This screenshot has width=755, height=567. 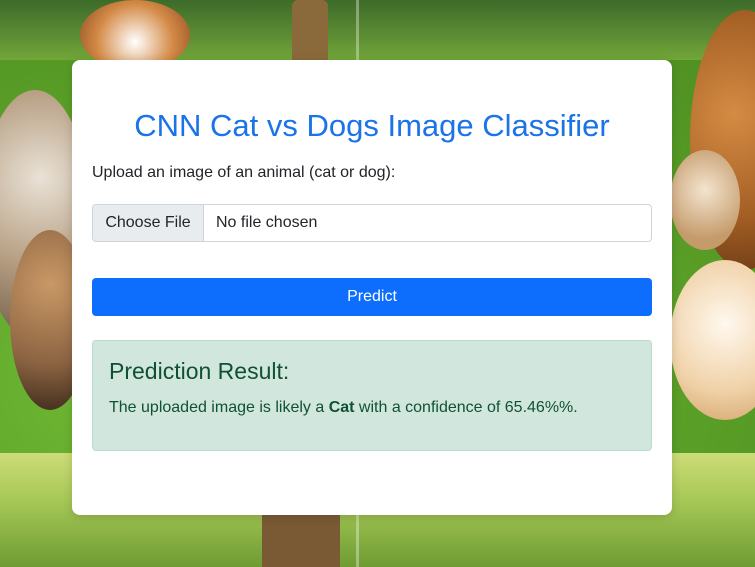 I want to click on result-heading: Prediction Result:, so click(x=199, y=371).